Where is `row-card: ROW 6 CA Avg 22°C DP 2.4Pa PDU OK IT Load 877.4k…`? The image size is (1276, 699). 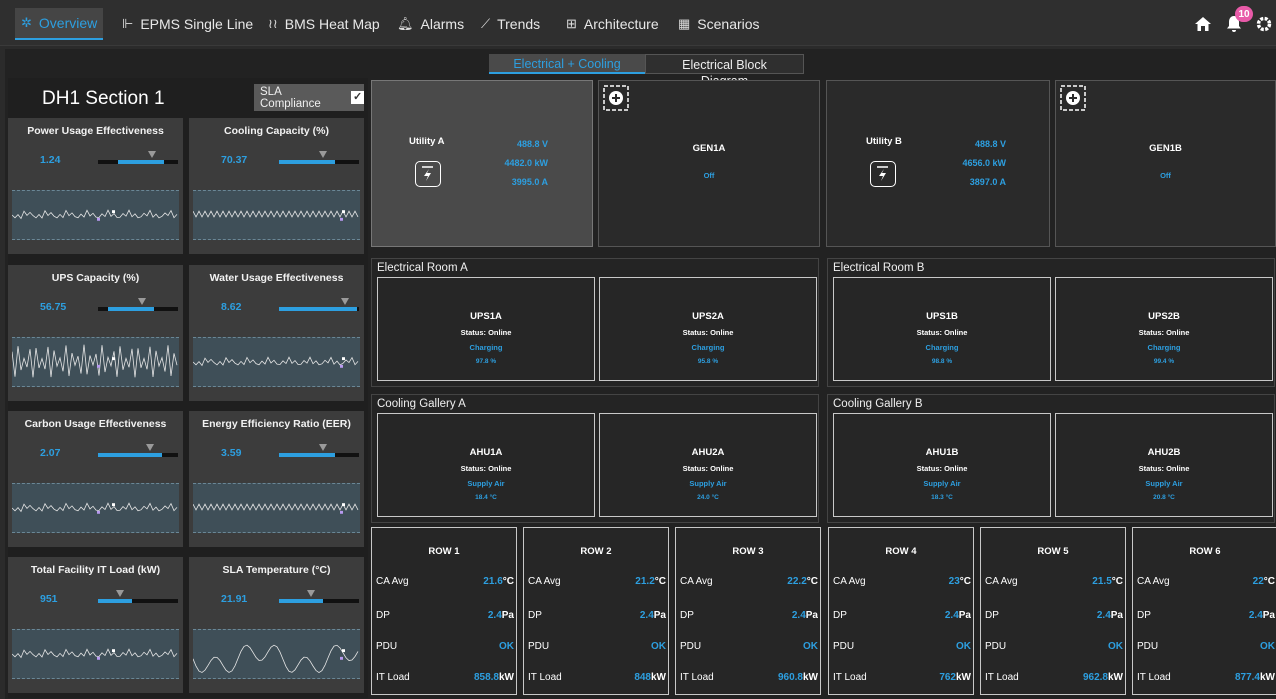 row-card: ROW 6 CA Avg 22°C DP 2.4Pa PDU OK IT Load 877.4k… is located at coordinates (1204, 611).